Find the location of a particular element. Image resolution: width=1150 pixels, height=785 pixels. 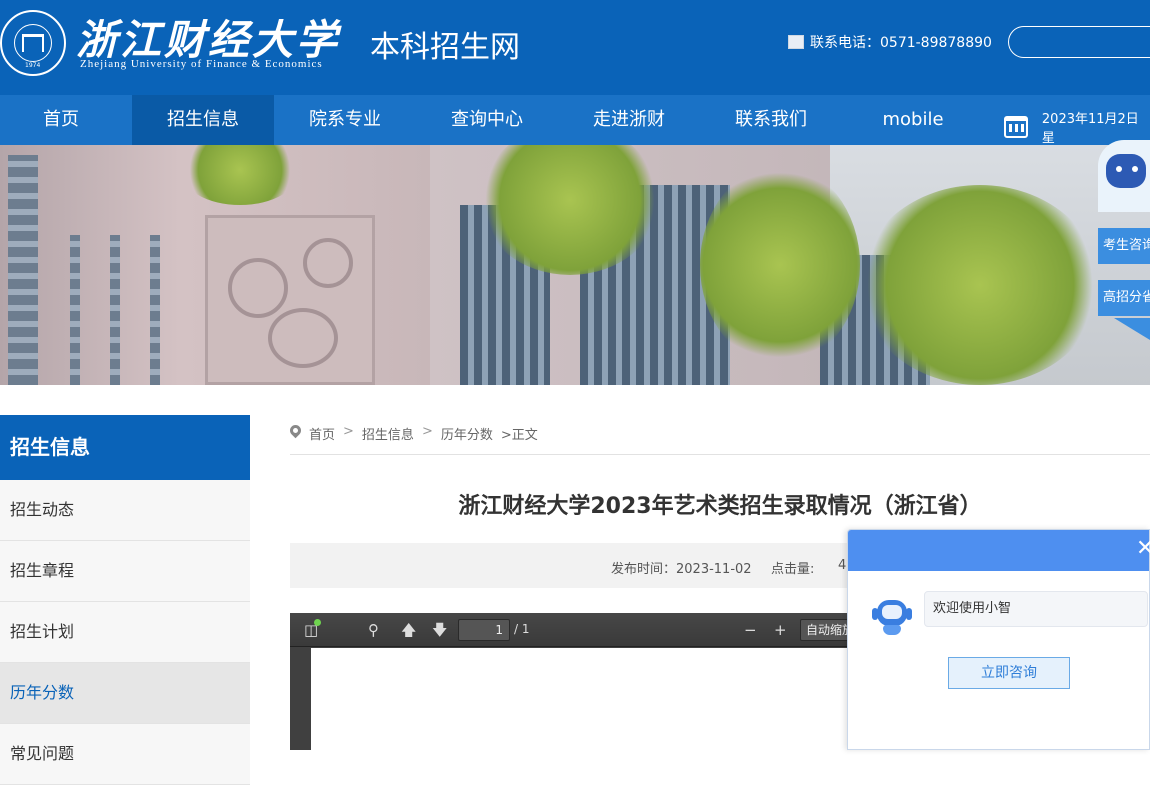

site-name: 本科招生网 is located at coordinates (445, 47).